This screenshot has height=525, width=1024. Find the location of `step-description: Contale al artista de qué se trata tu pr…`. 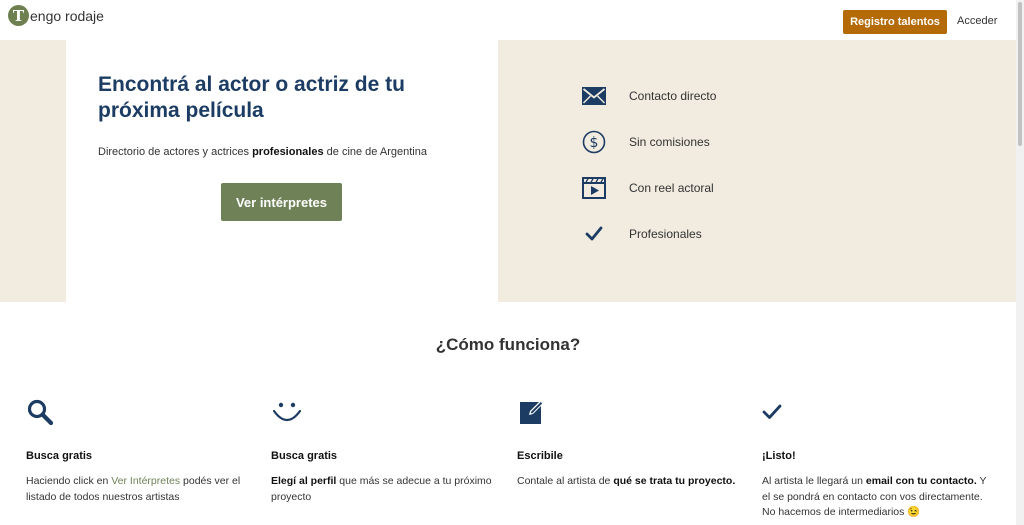

step-description: Contale al artista de qué se trata tu pr… is located at coordinates (626, 481).